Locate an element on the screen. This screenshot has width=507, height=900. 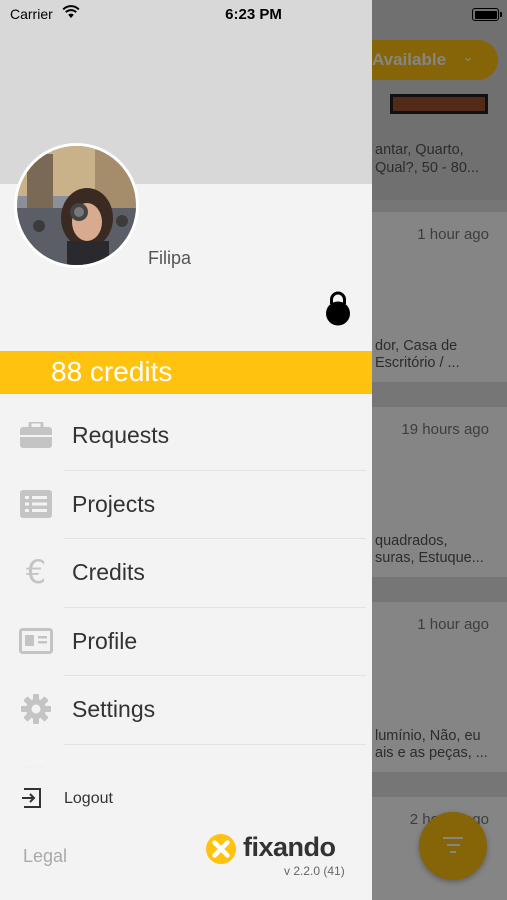
menu-item-requests: Requests is located at coordinates (186, 436).